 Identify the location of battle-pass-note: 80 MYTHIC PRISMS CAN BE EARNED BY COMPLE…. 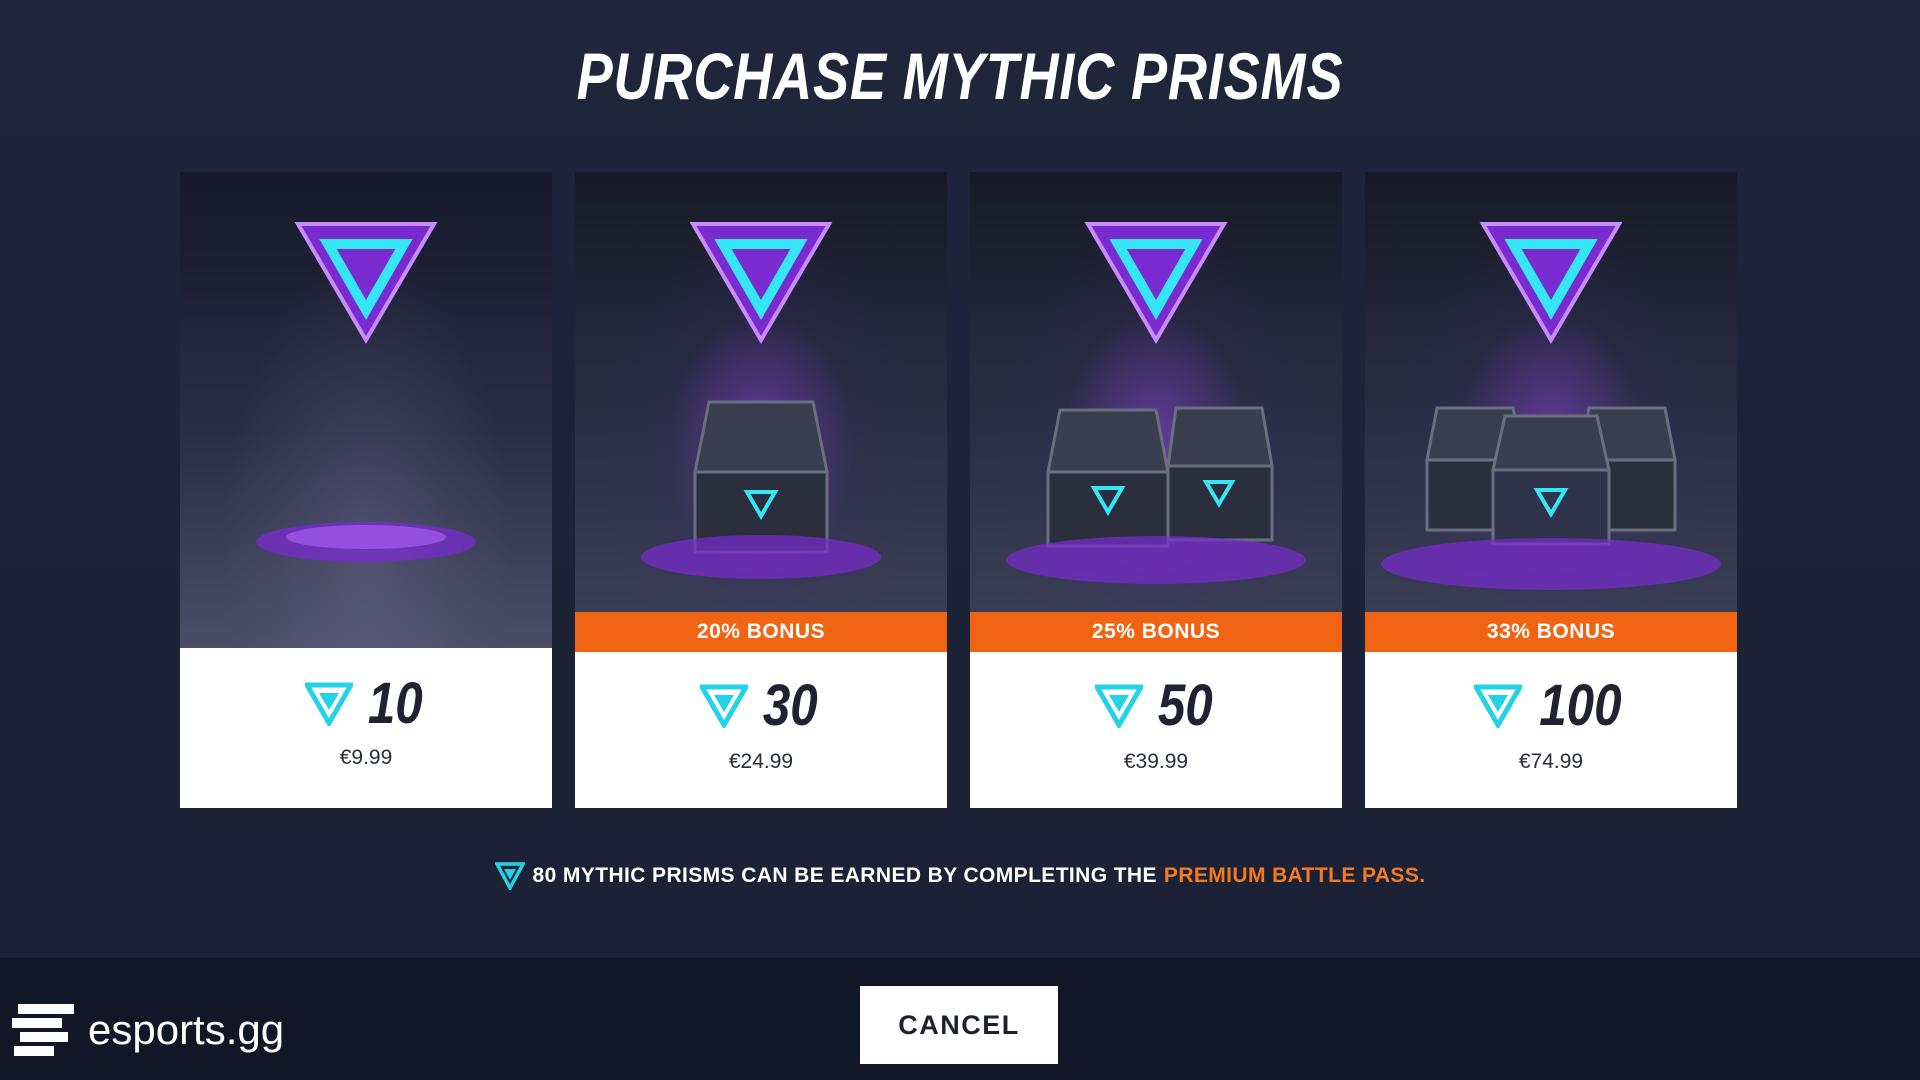
(960, 876).